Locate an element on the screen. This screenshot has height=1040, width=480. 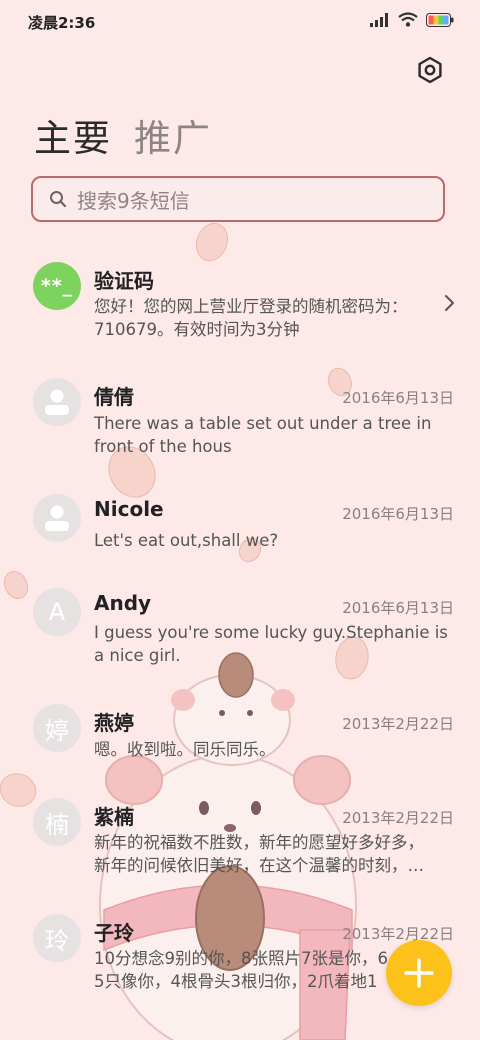
plus-icon is located at coordinates (419, 973).